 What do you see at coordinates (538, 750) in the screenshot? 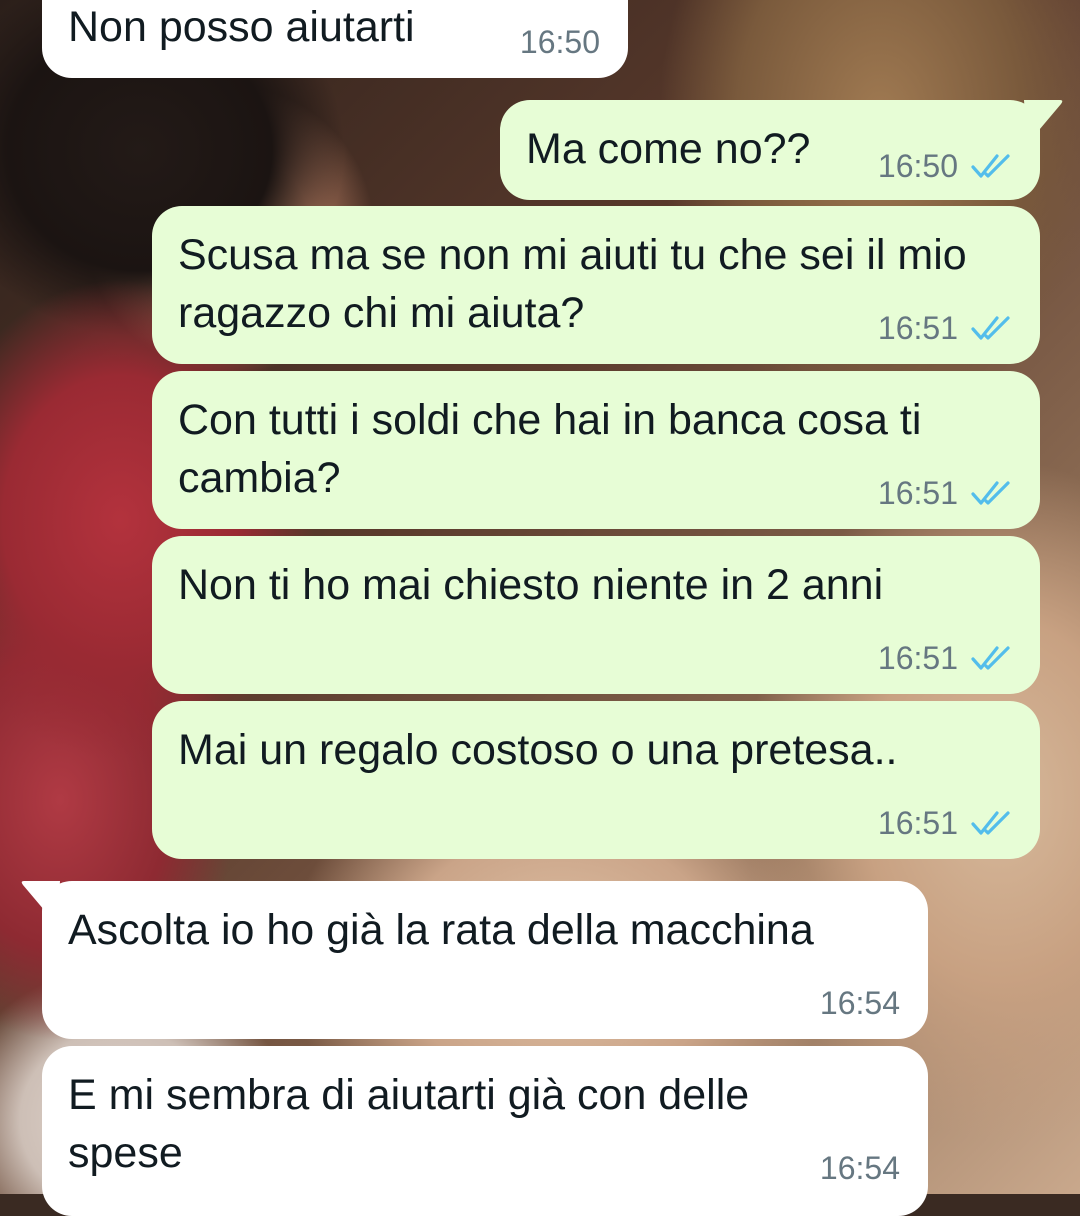
I see `message-text: Mai un regalo costoso o una pretesa..` at bounding box center [538, 750].